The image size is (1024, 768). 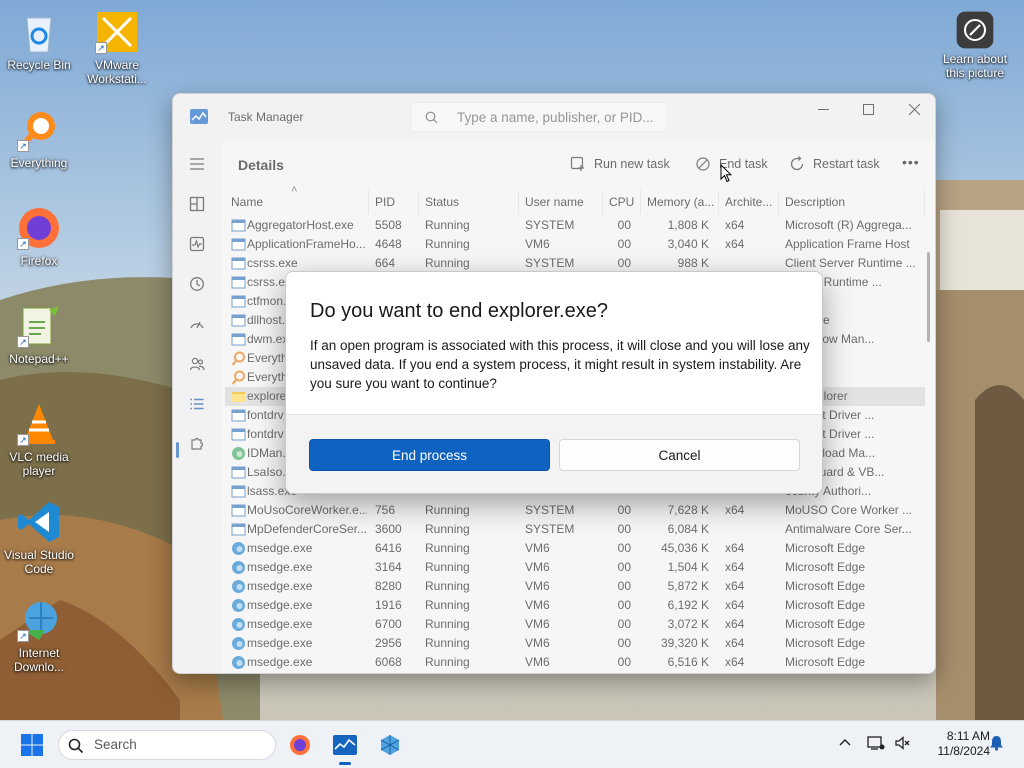 I want to click on volume-status, so click(x=902, y=743).